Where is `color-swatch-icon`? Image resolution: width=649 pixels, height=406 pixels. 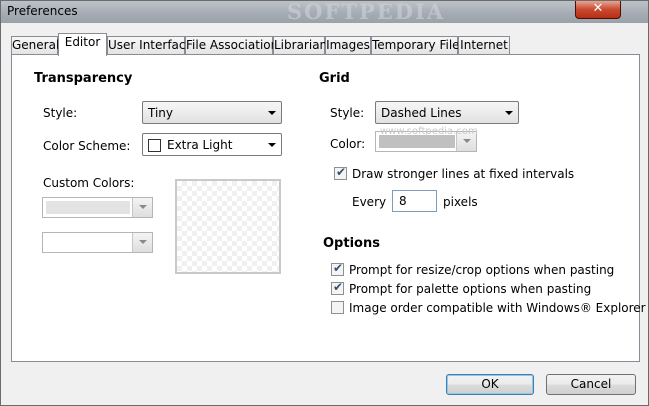 color-swatch-icon is located at coordinates (154, 145).